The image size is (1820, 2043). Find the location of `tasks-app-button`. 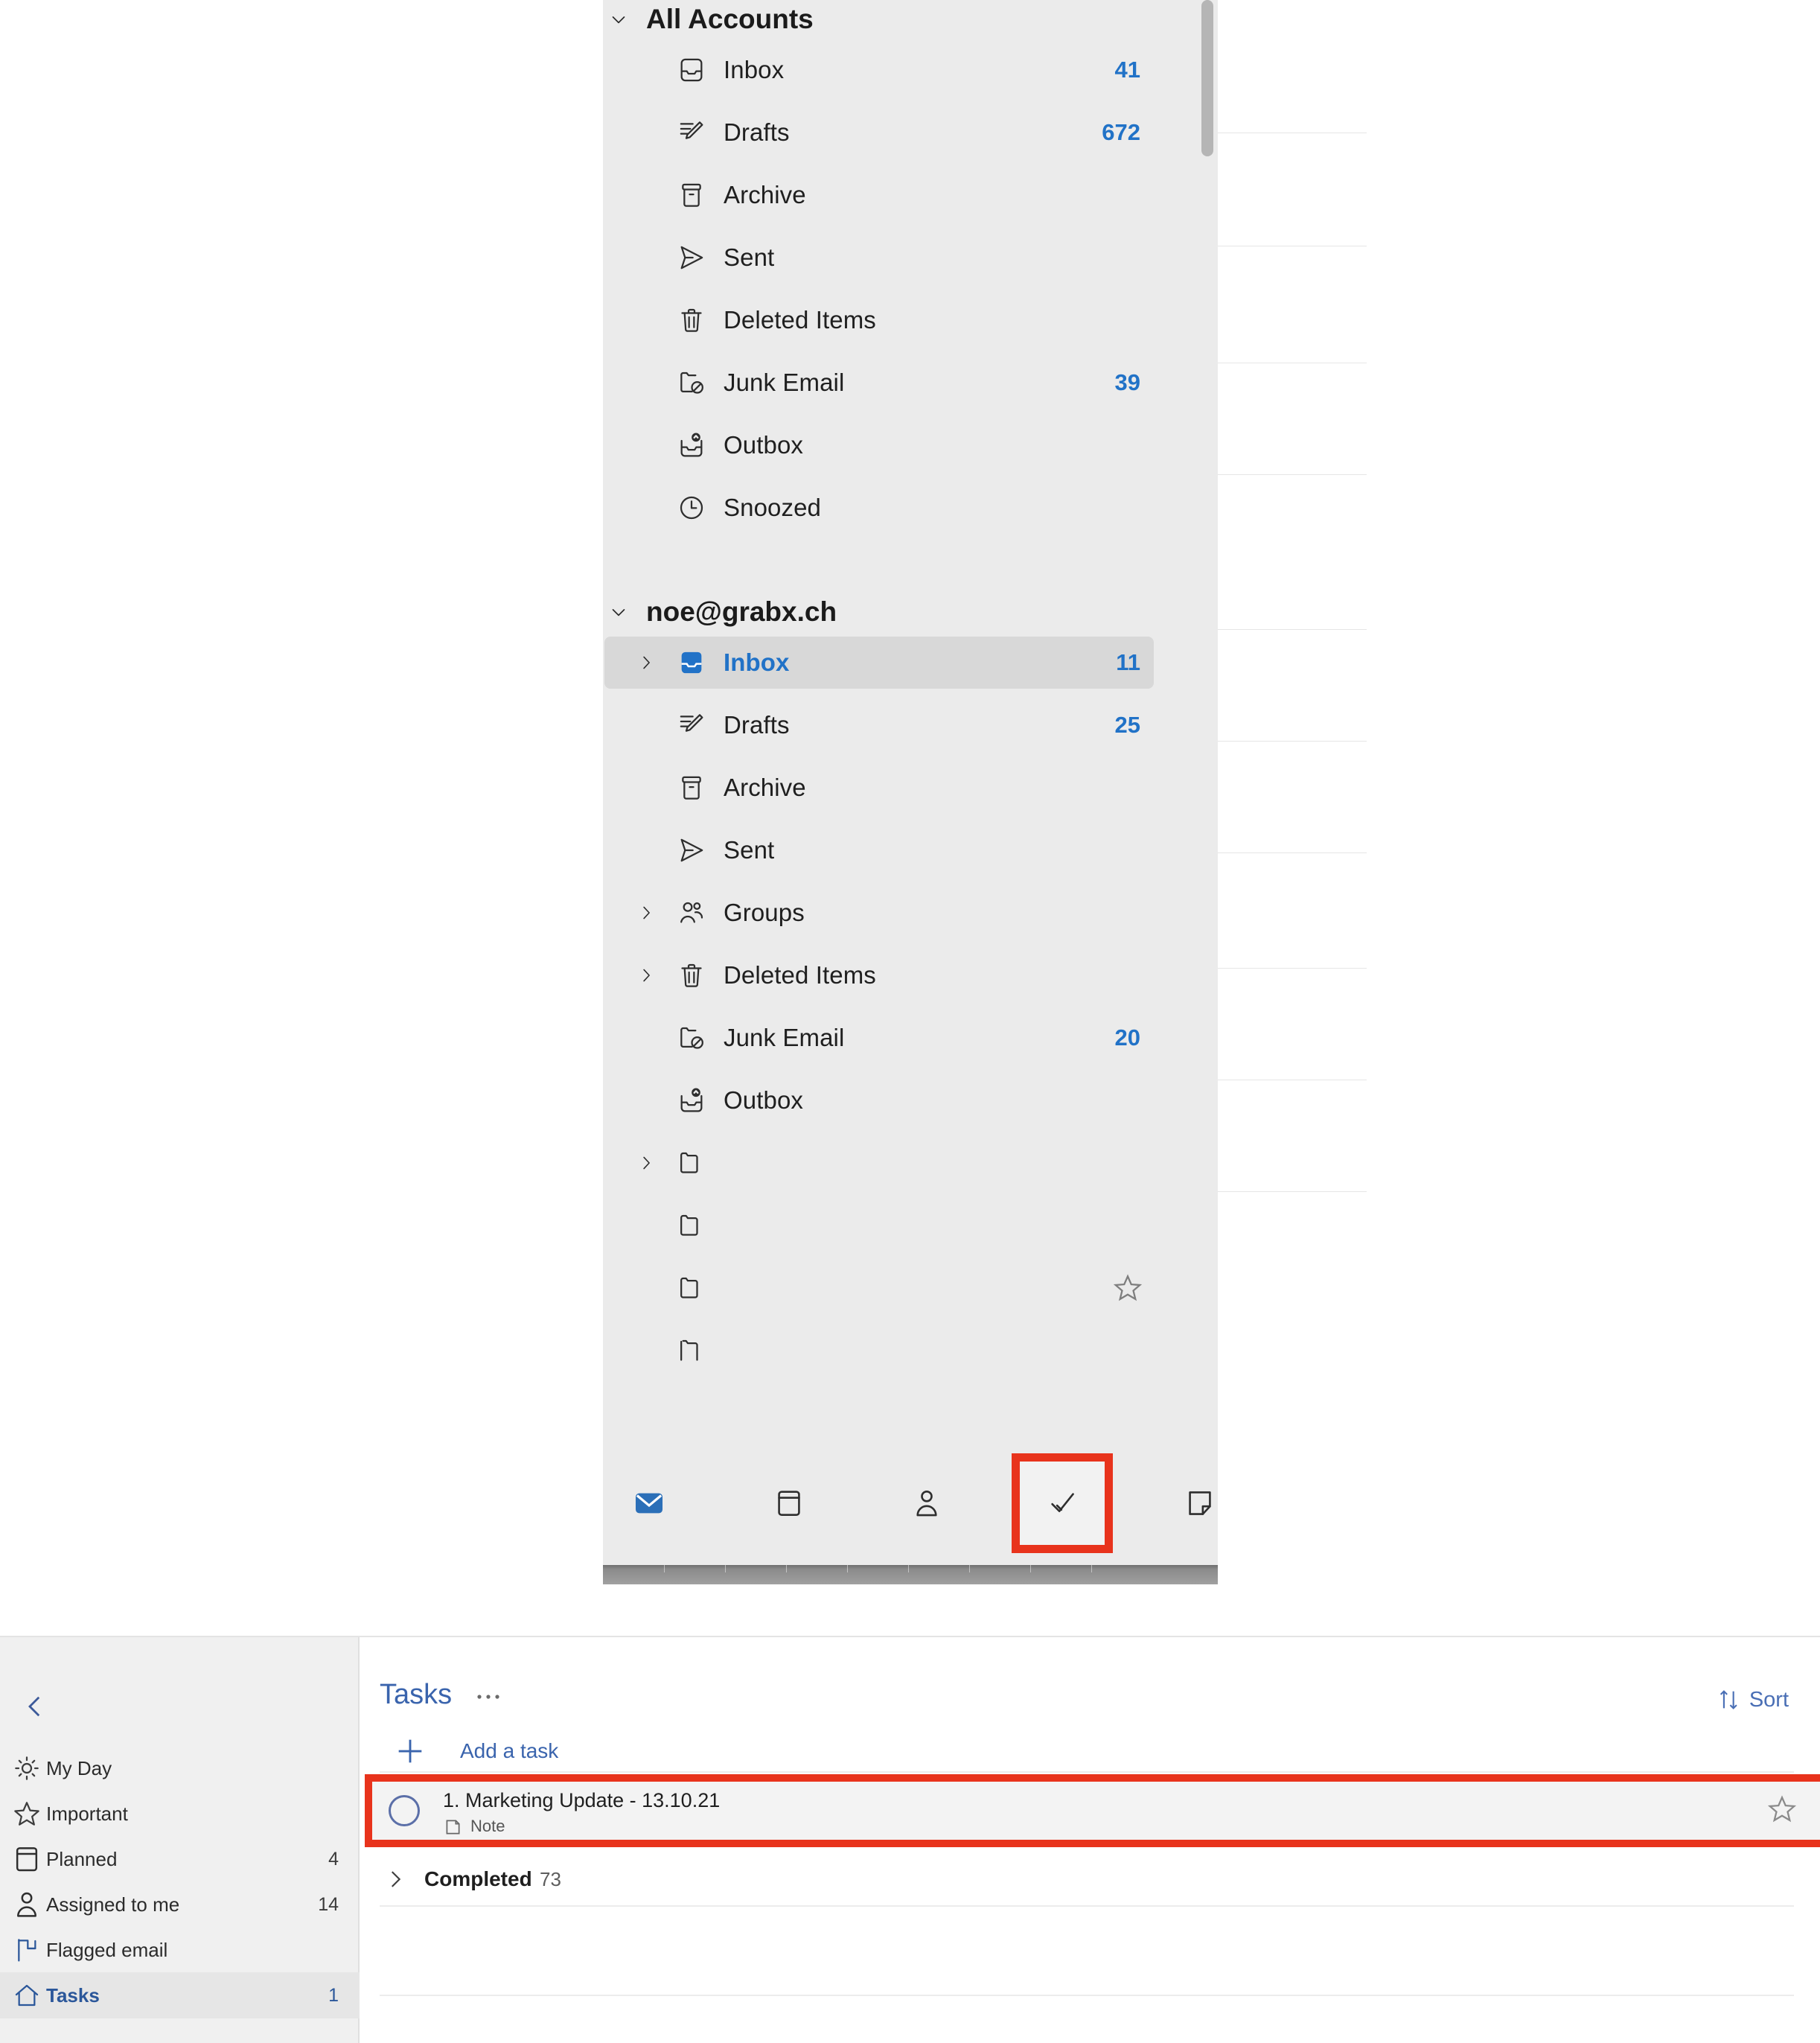

tasks-app-button is located at coordinates (1062, 1503).